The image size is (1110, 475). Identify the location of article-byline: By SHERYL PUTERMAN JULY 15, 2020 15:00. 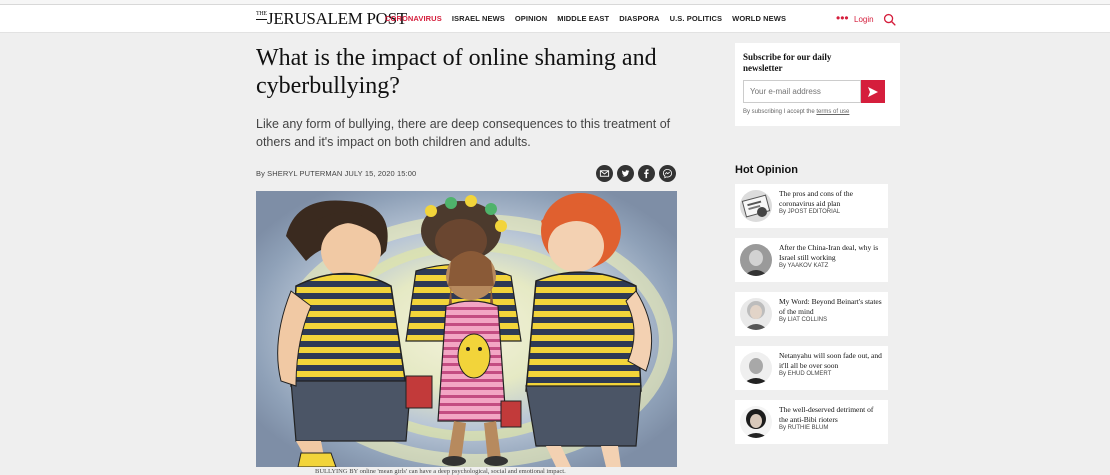
(336, 173).